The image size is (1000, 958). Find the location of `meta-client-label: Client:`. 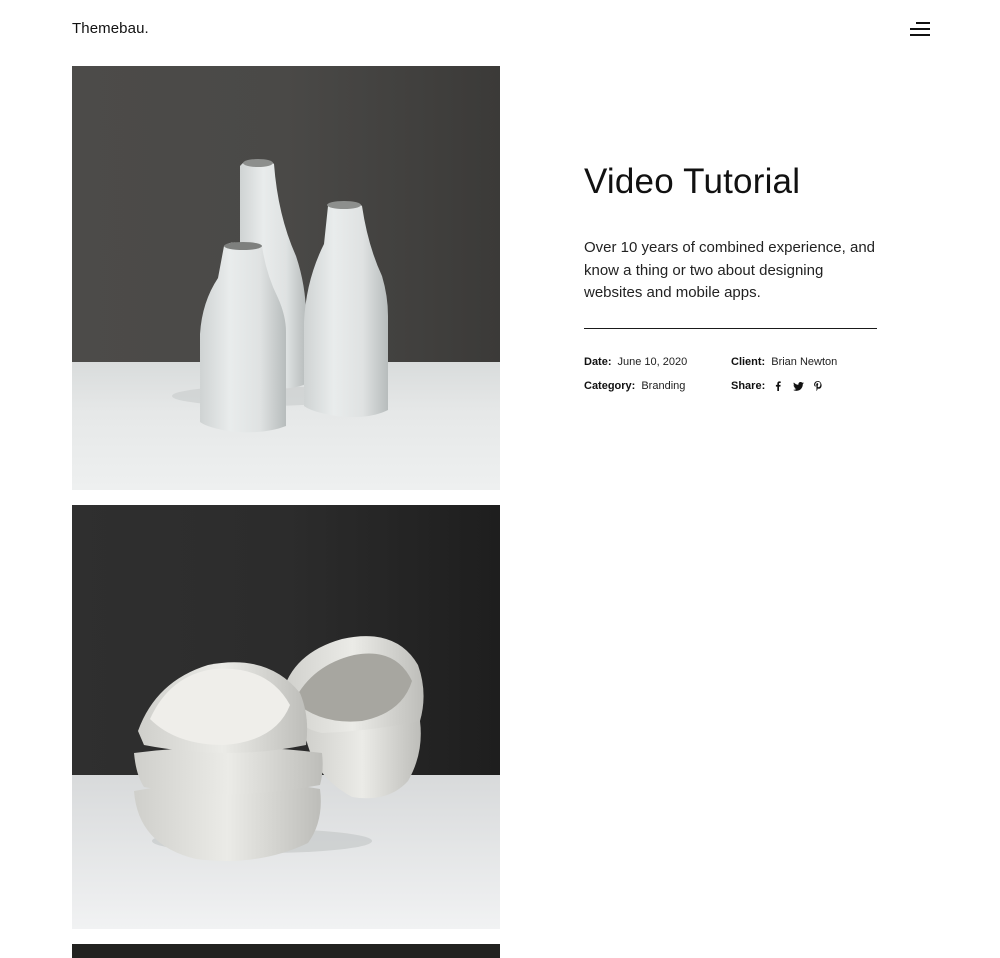

meta-client-label: Client: is located at coordinates (748, 362).